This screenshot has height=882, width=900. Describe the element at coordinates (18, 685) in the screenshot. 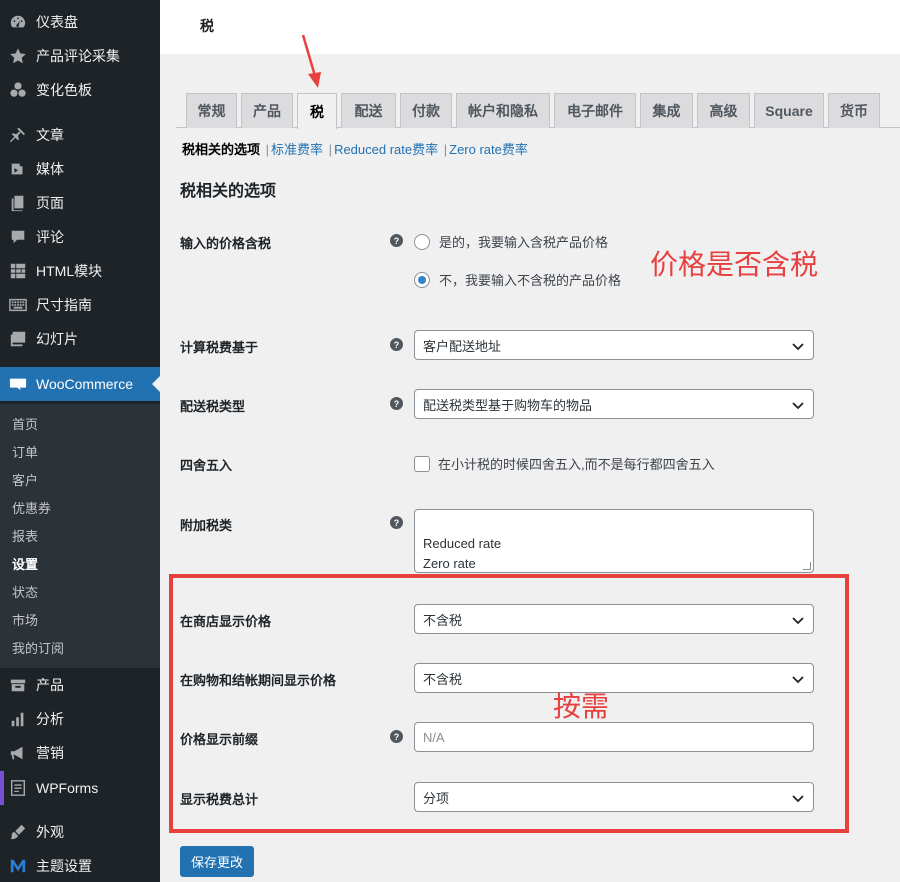

I see `product-icon` at that location.